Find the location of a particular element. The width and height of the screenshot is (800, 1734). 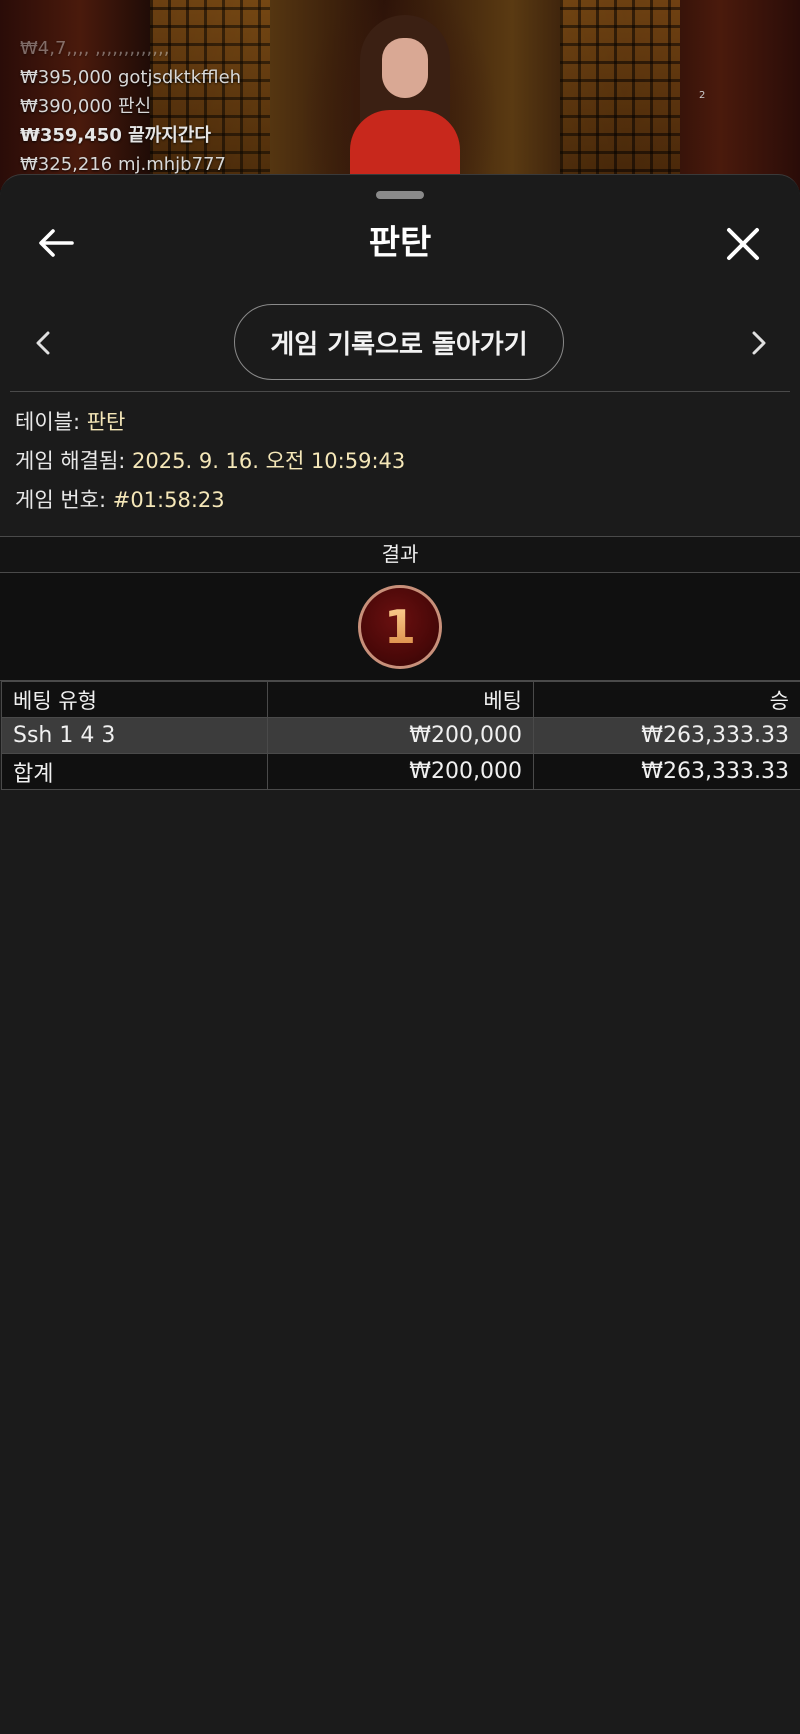

close-button is located at coordinates (743, 244).